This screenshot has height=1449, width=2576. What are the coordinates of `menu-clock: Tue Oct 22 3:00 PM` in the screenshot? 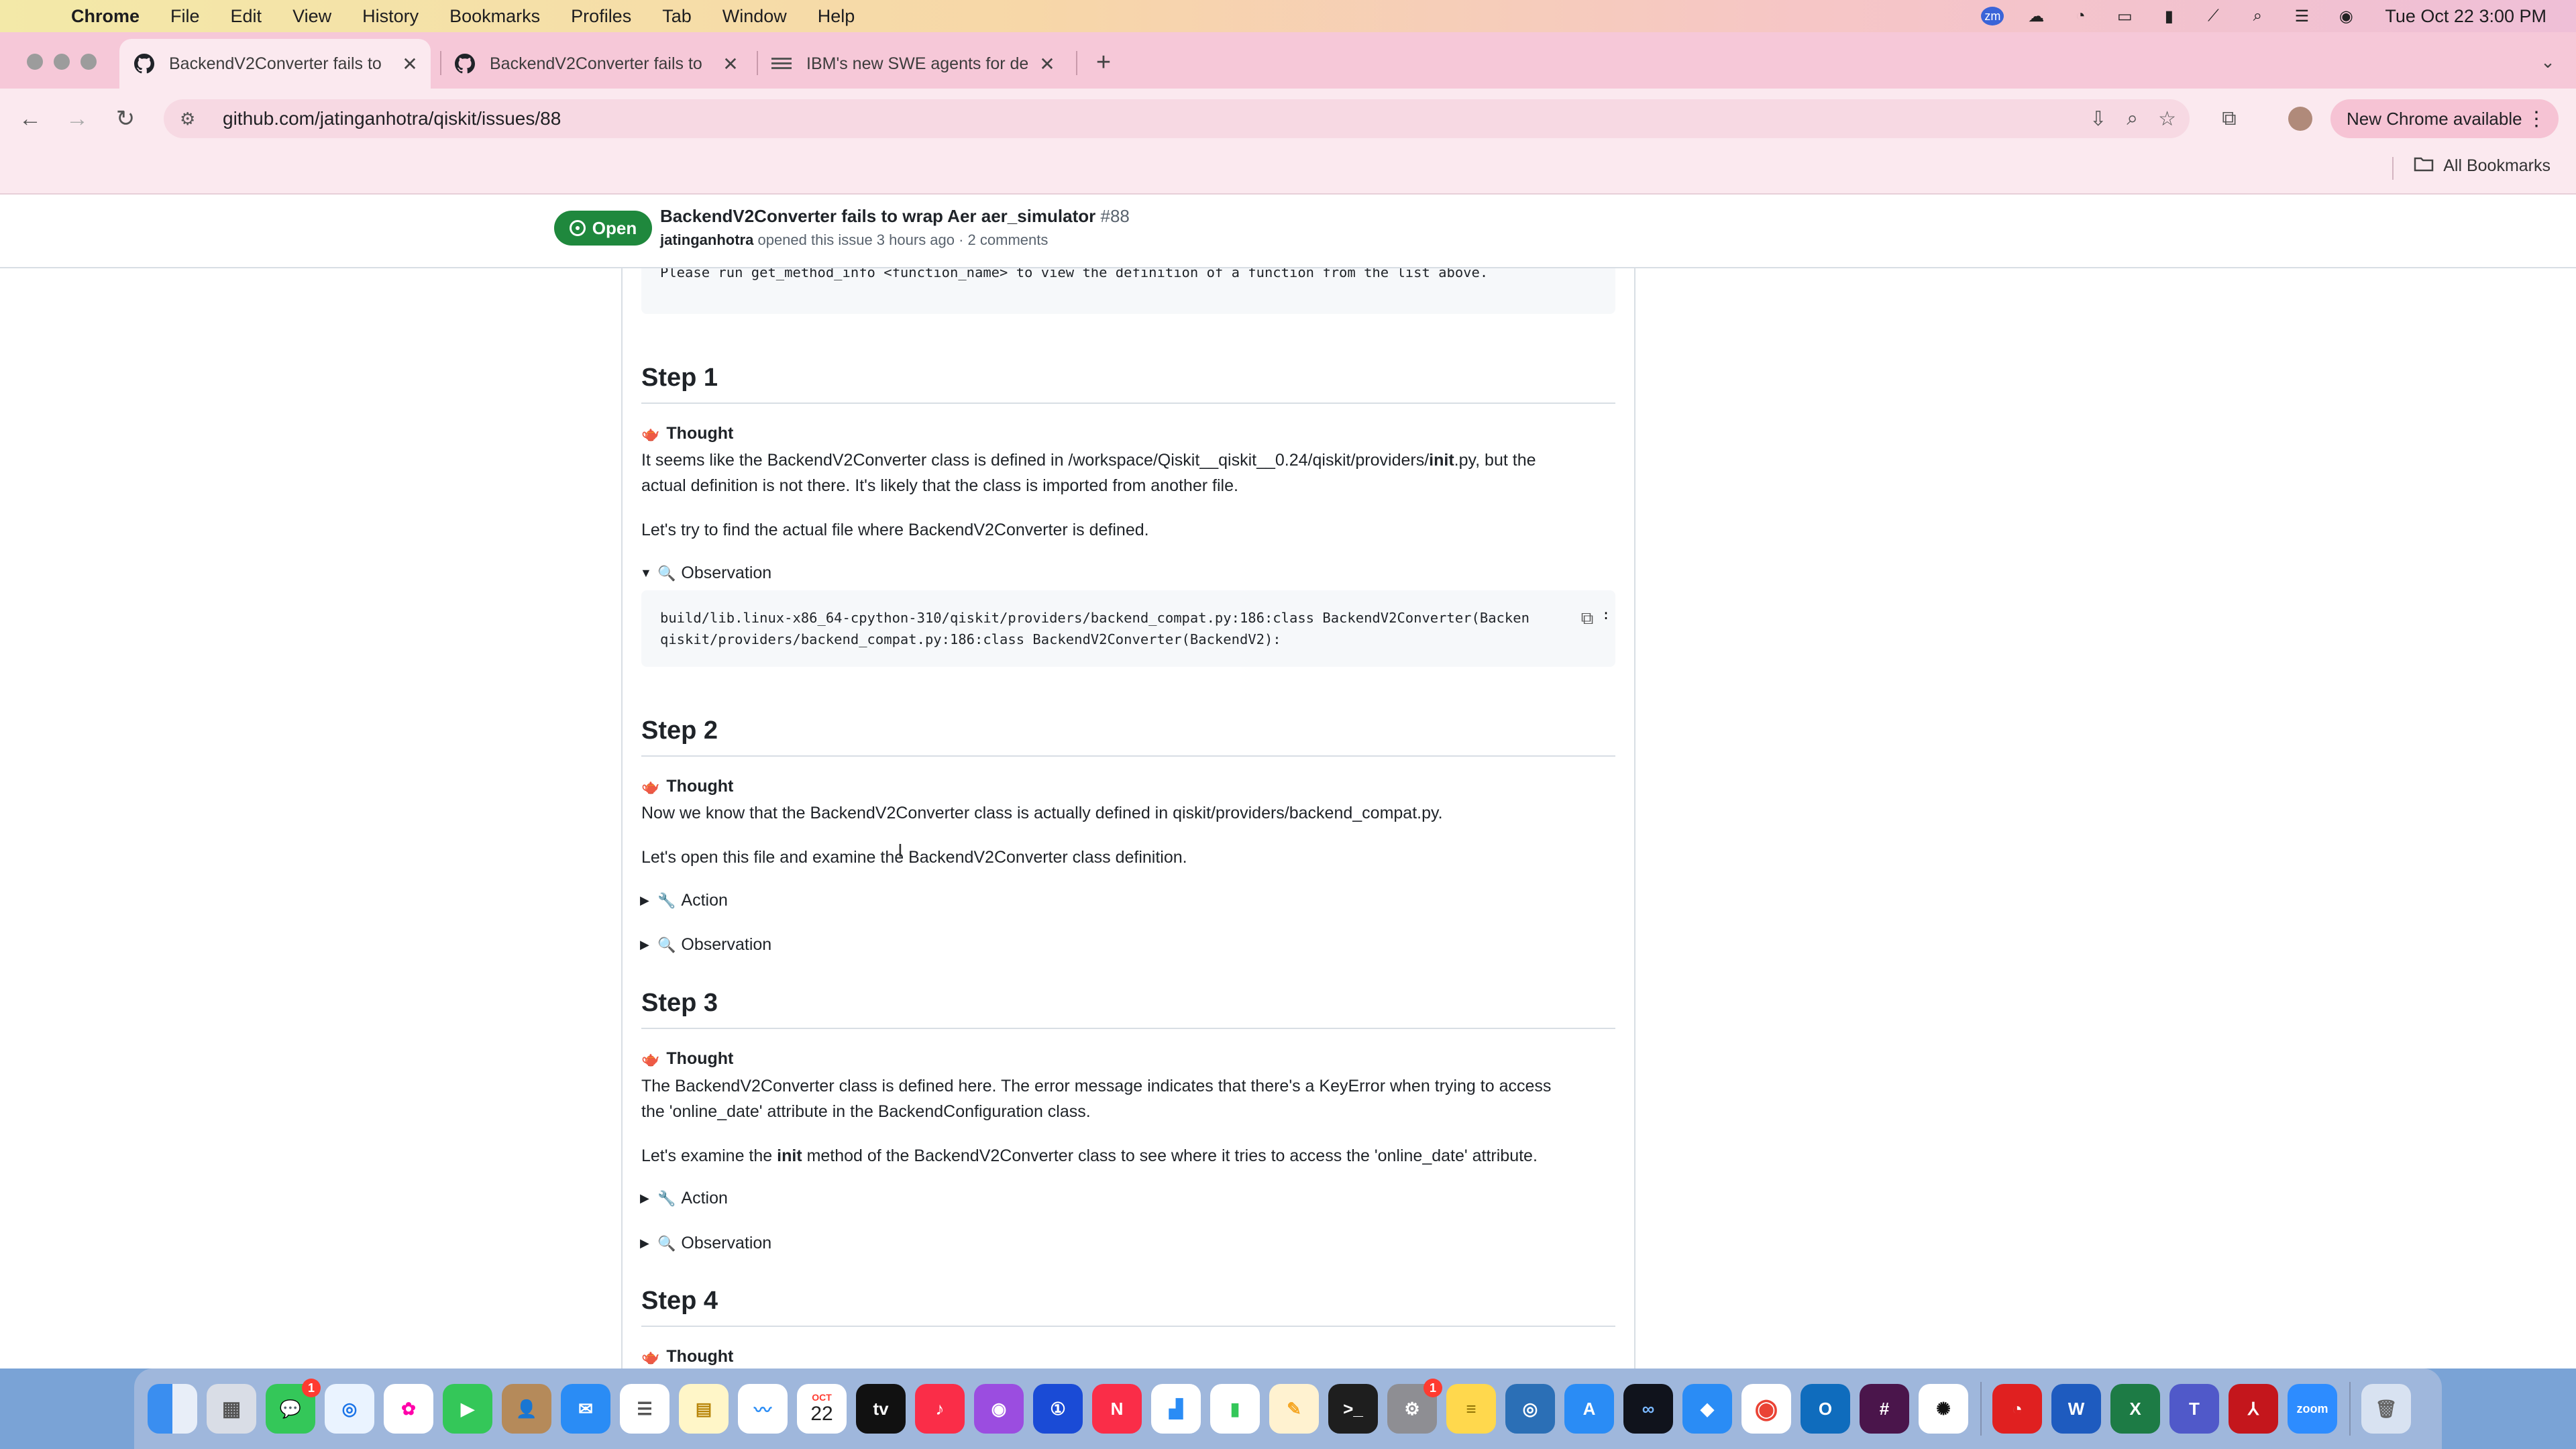 It's located at (2465, 16).